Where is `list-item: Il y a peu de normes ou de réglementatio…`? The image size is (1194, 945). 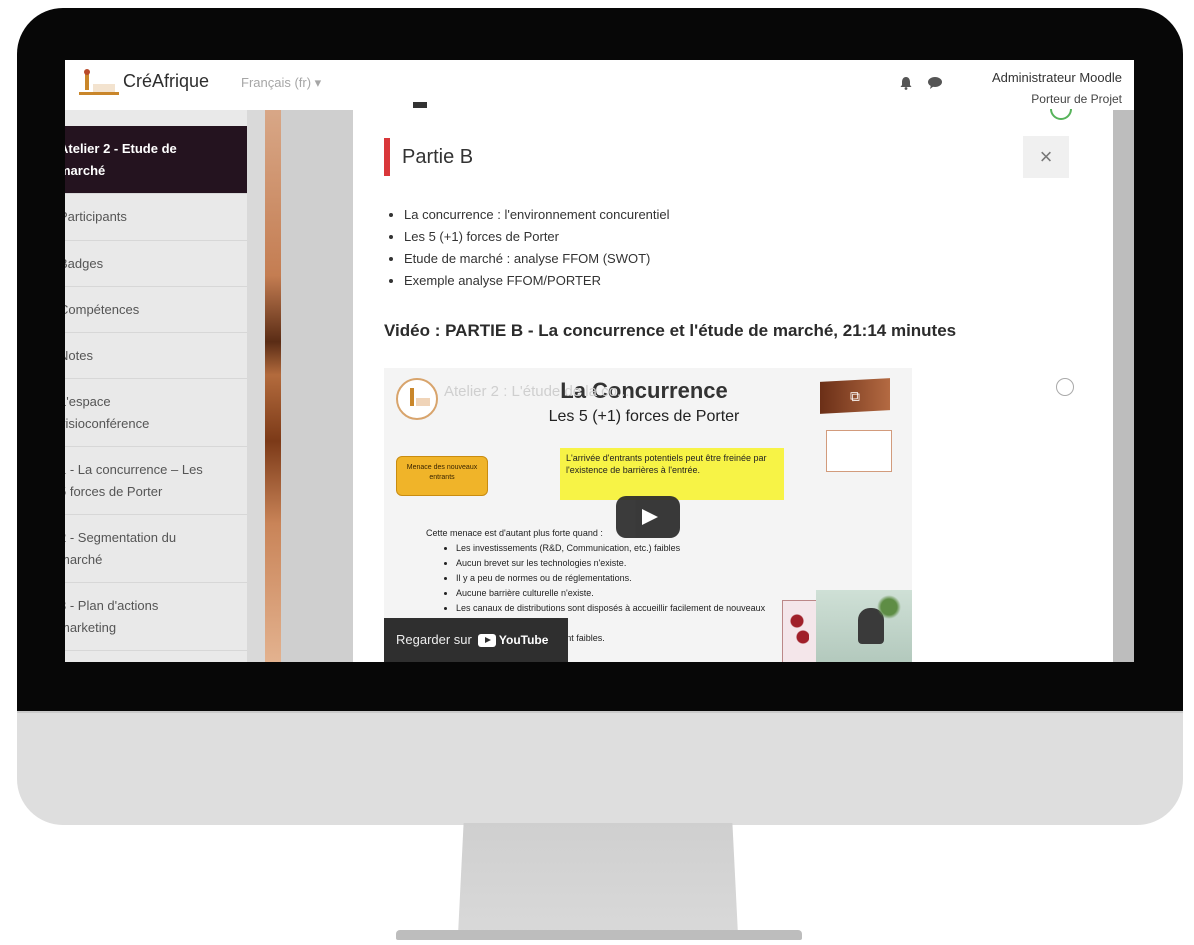
list-item: Il y a peu de normes ou de réglementatio… is located at coordinates (611, 578).